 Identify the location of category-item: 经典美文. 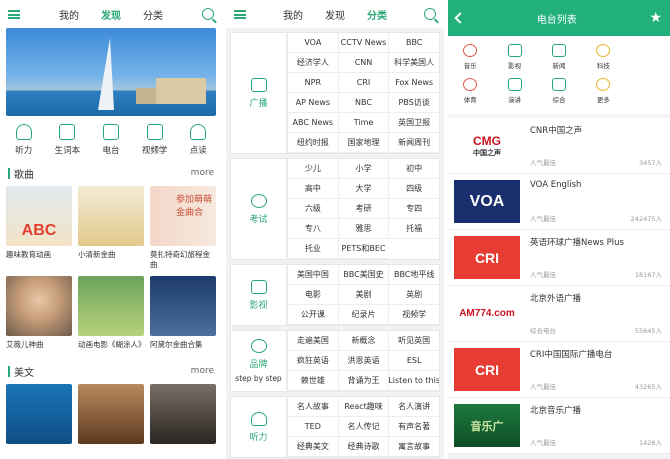
(312, 447).